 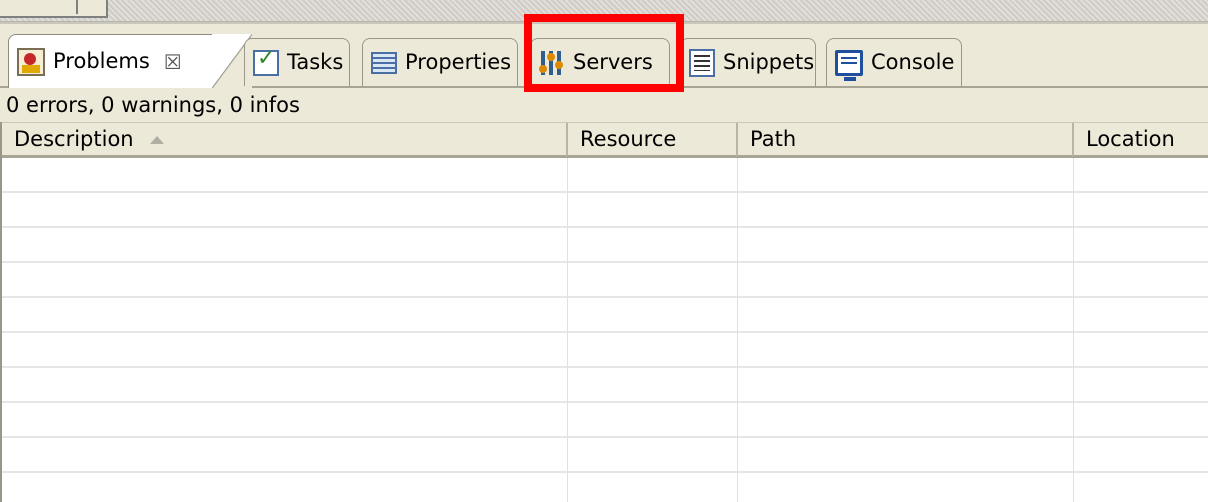 I want to click on tab-tasks: Tasks, so click(x=297, y=62).